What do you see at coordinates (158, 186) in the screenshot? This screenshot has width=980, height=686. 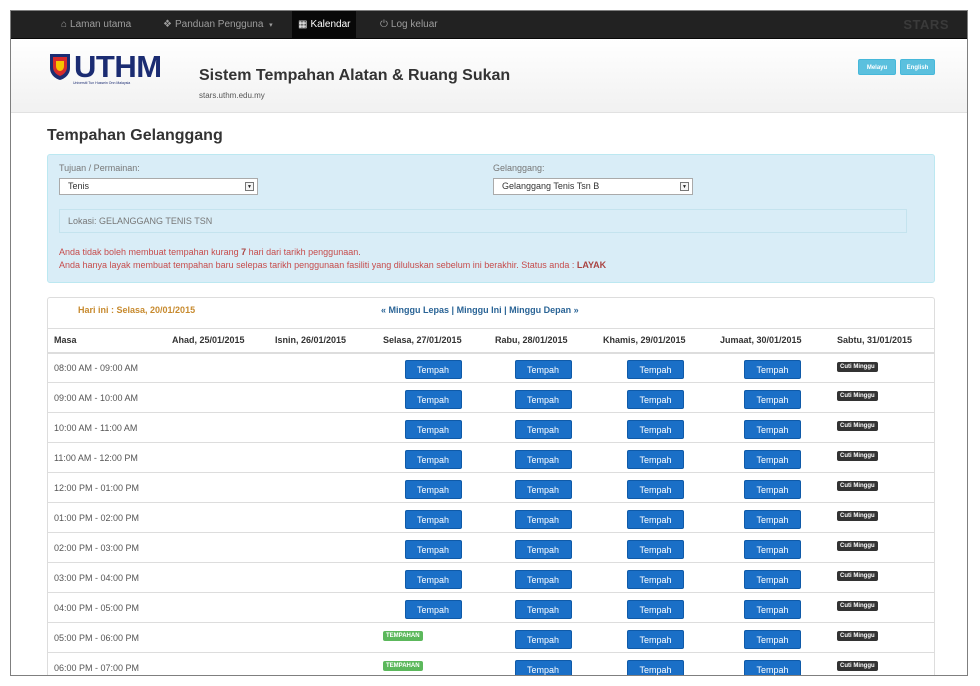 I see `purpose-select: Tenis ▼` at bounding box center [158, 186].